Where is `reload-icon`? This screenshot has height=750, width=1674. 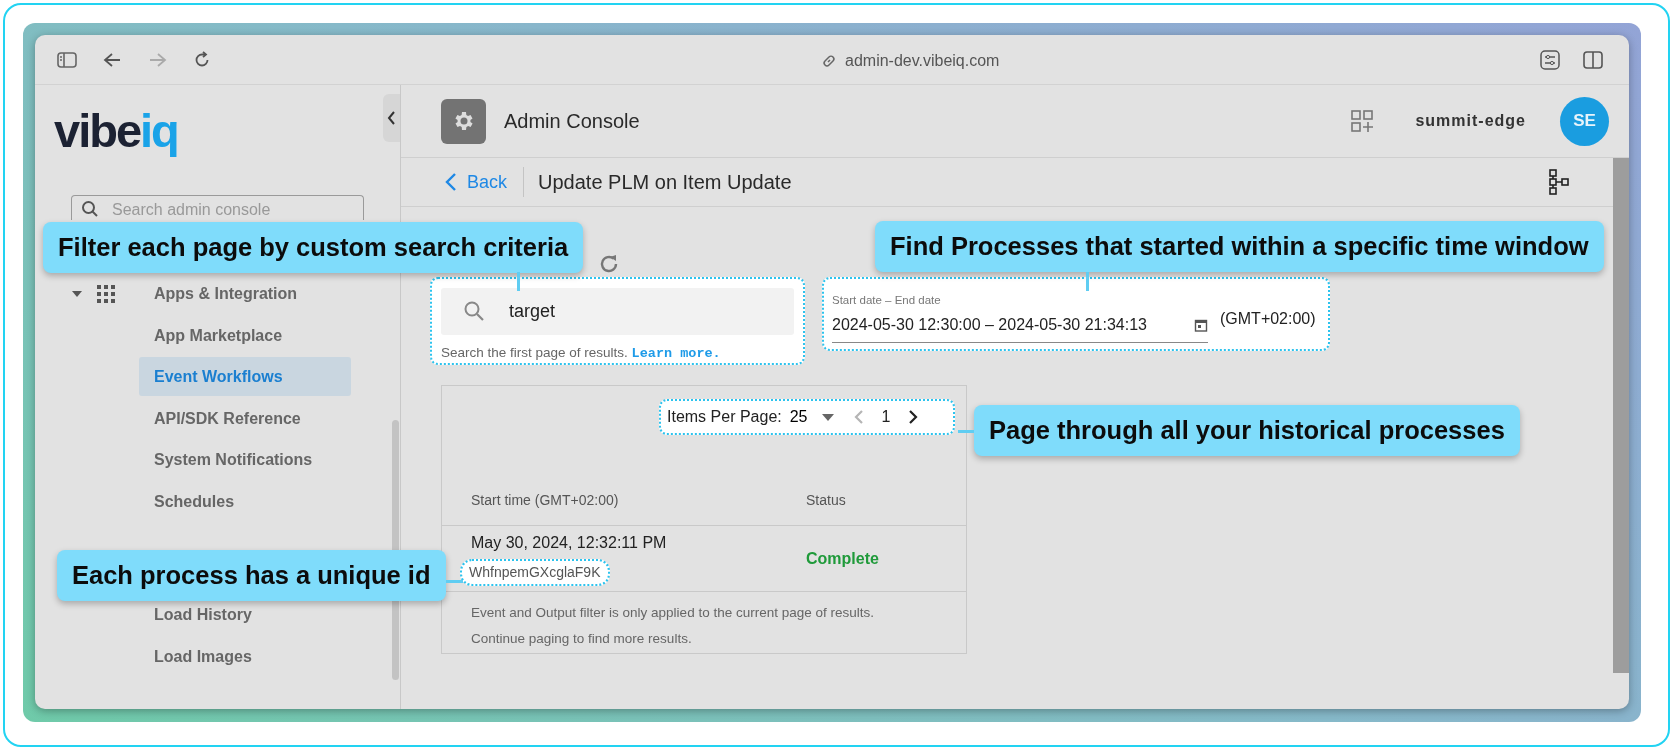 reload-icon is located at coordinates (202, 59).